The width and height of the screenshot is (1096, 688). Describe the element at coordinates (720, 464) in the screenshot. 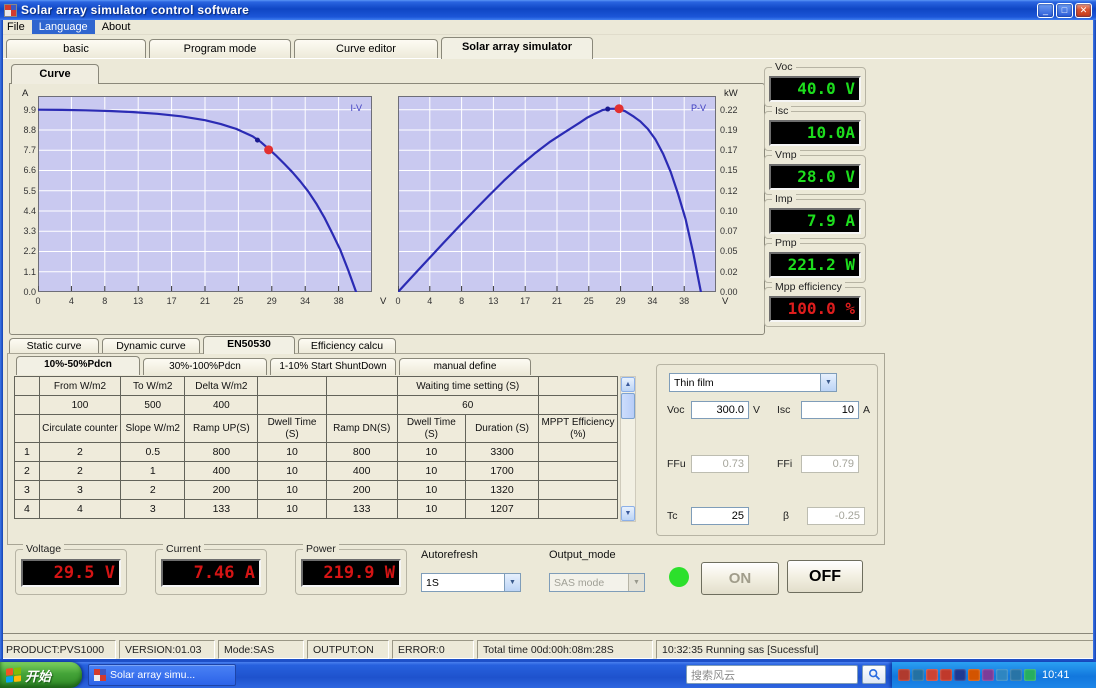

I see `field-input-ffu: 0.73` at that location.